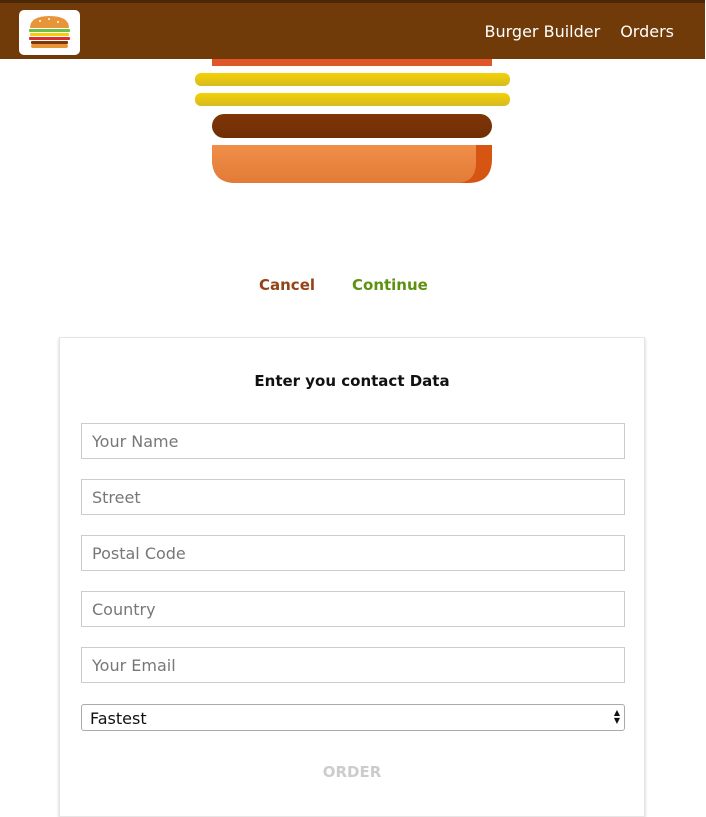 This screenshot has width=706, height=817. I want to click on email-input, so click(353, 665).